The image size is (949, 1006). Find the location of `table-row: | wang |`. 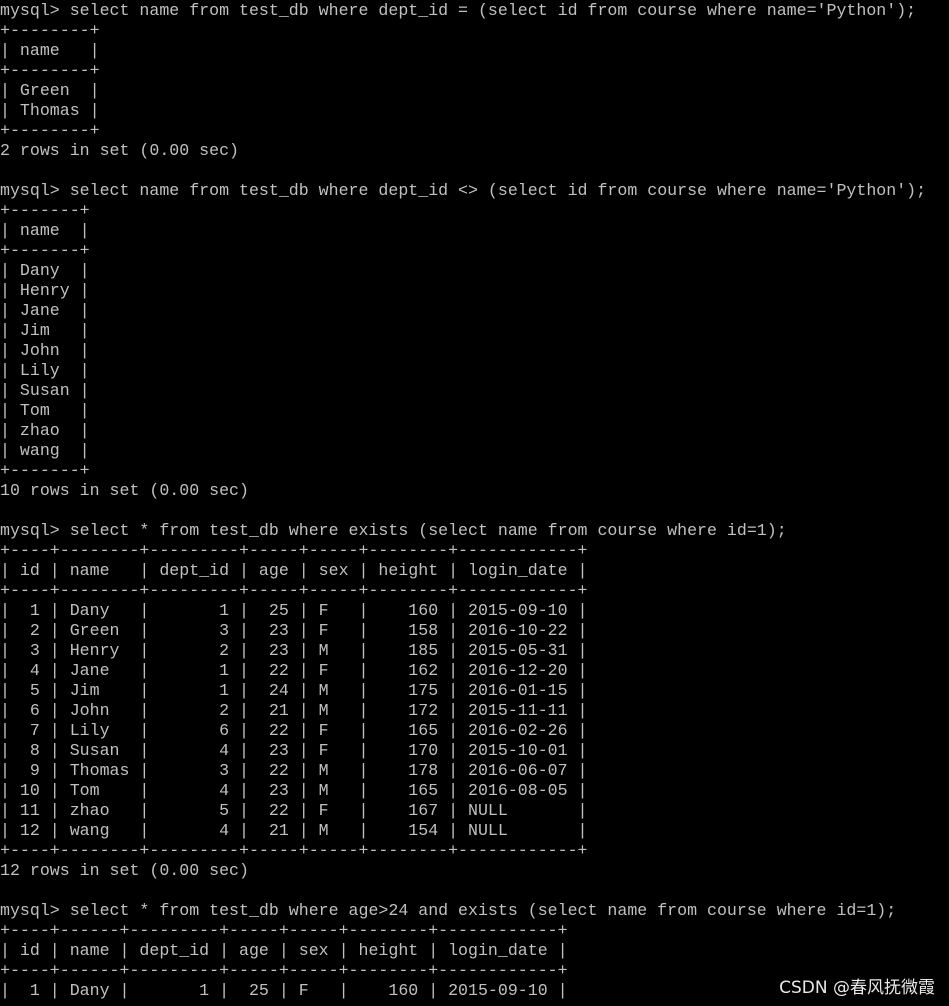

table-row: | wang | is located at coordinates (45, 450).